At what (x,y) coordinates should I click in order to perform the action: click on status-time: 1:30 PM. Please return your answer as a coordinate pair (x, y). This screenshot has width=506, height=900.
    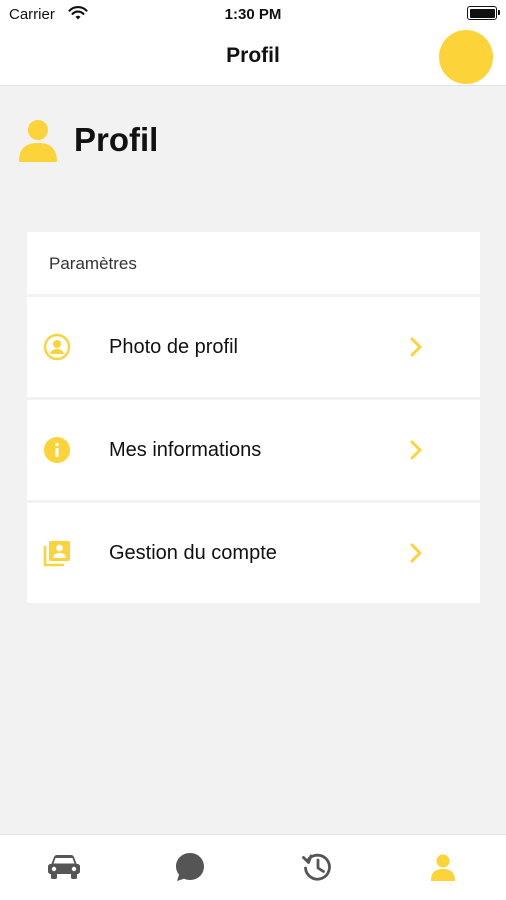
    Looking at the image, I should click on (253, 14).